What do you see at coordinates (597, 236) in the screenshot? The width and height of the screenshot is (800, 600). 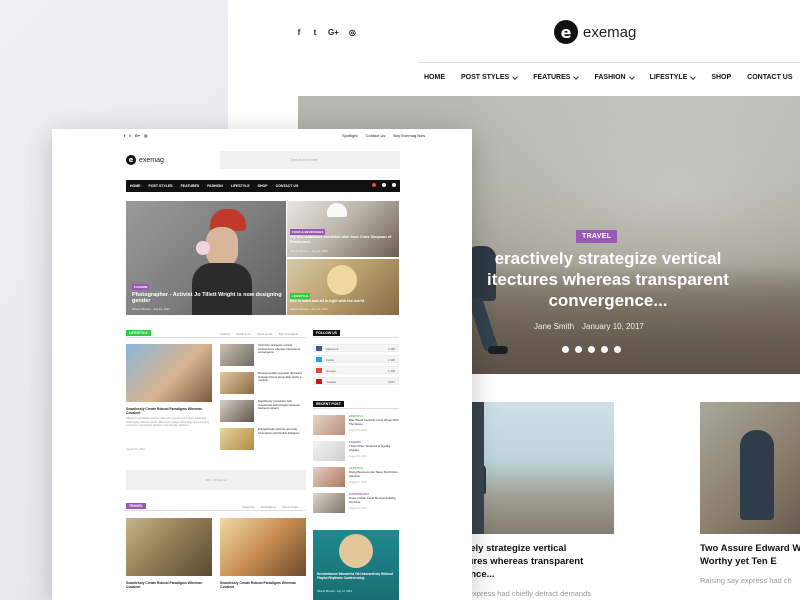 I see `hero-category-badge: TRAVEL` at bounding box center [597, 236].